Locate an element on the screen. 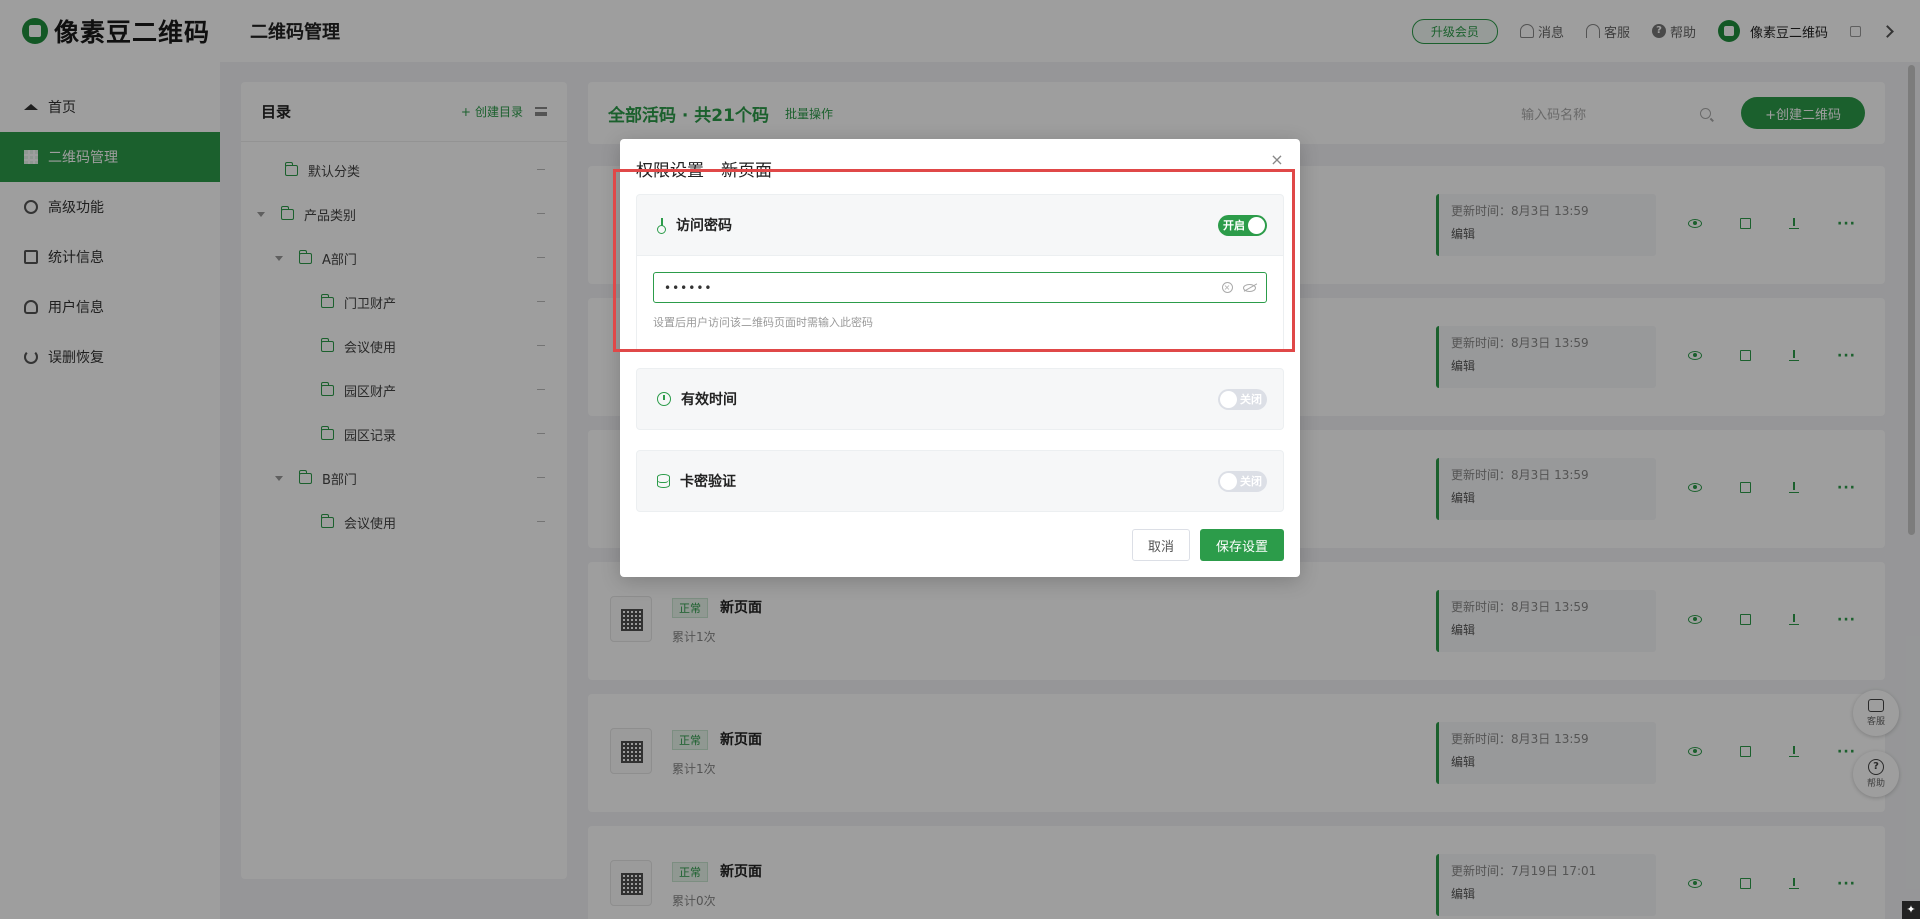 The width and height of the screenshot is (1920, 919). card-verify-toggle: 关闭 is located at coordinates (1242, 481).